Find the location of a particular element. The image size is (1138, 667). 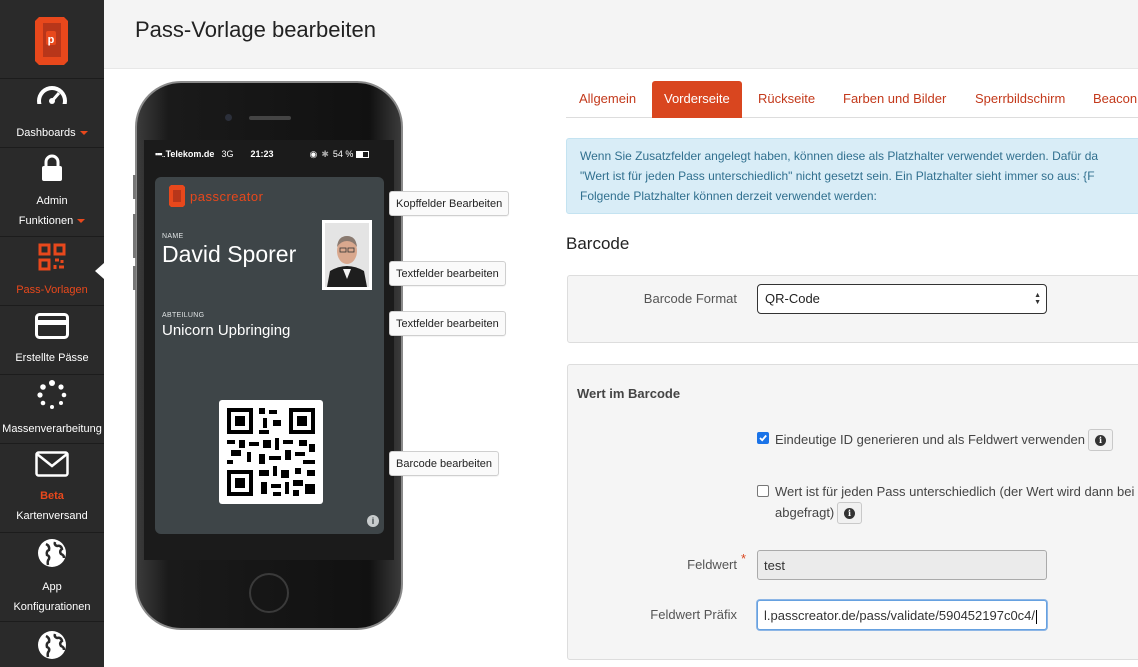

field-prefix-label: Feldwert Präfix is located at coordinates (693, 614).